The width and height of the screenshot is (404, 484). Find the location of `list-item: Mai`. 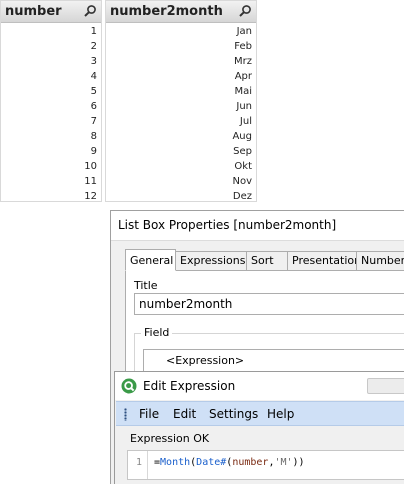

list-item: Mai is located at coordinates (181, 91).